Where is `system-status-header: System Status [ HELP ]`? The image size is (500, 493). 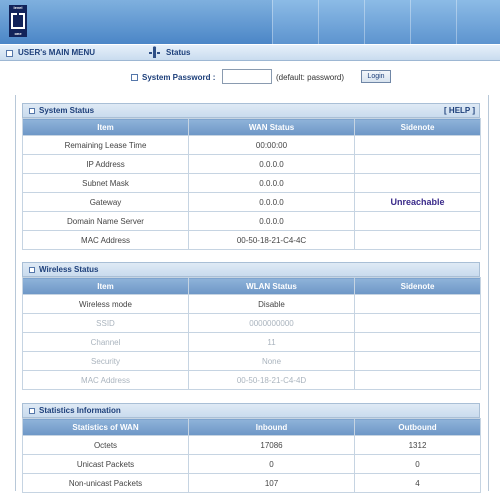
system-status-header: System Status [ HELP ] is located at coordinates (251, 110).